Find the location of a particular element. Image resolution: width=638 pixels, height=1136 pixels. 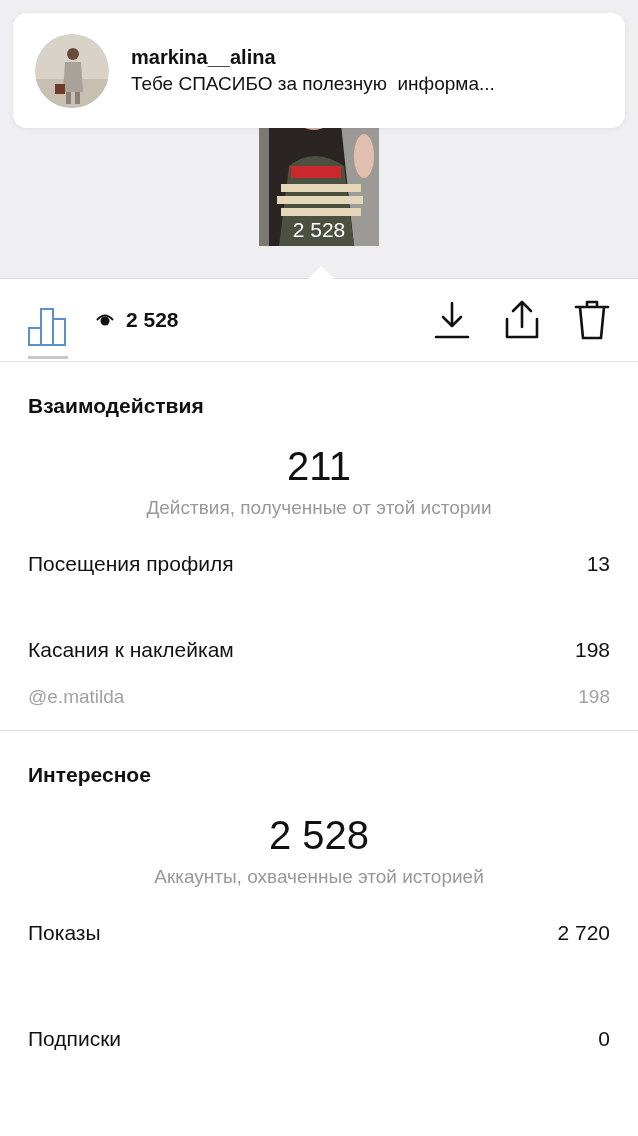

download-icon is located at coordinates (452, 320).